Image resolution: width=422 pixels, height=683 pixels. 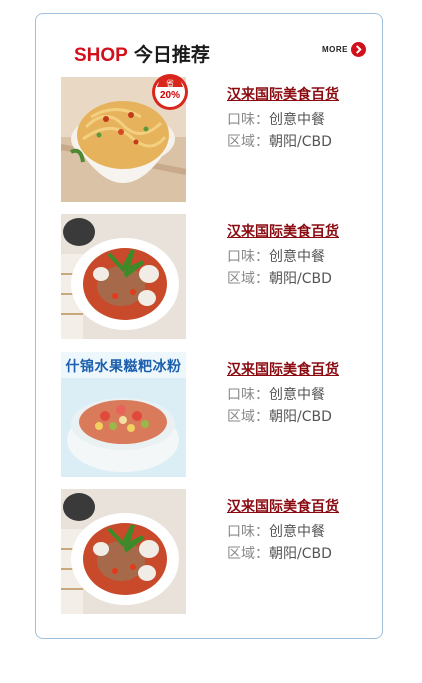 I want to click on image-banner-text: 什锦水果糍粑冰粉, so click(x=123, y=367).